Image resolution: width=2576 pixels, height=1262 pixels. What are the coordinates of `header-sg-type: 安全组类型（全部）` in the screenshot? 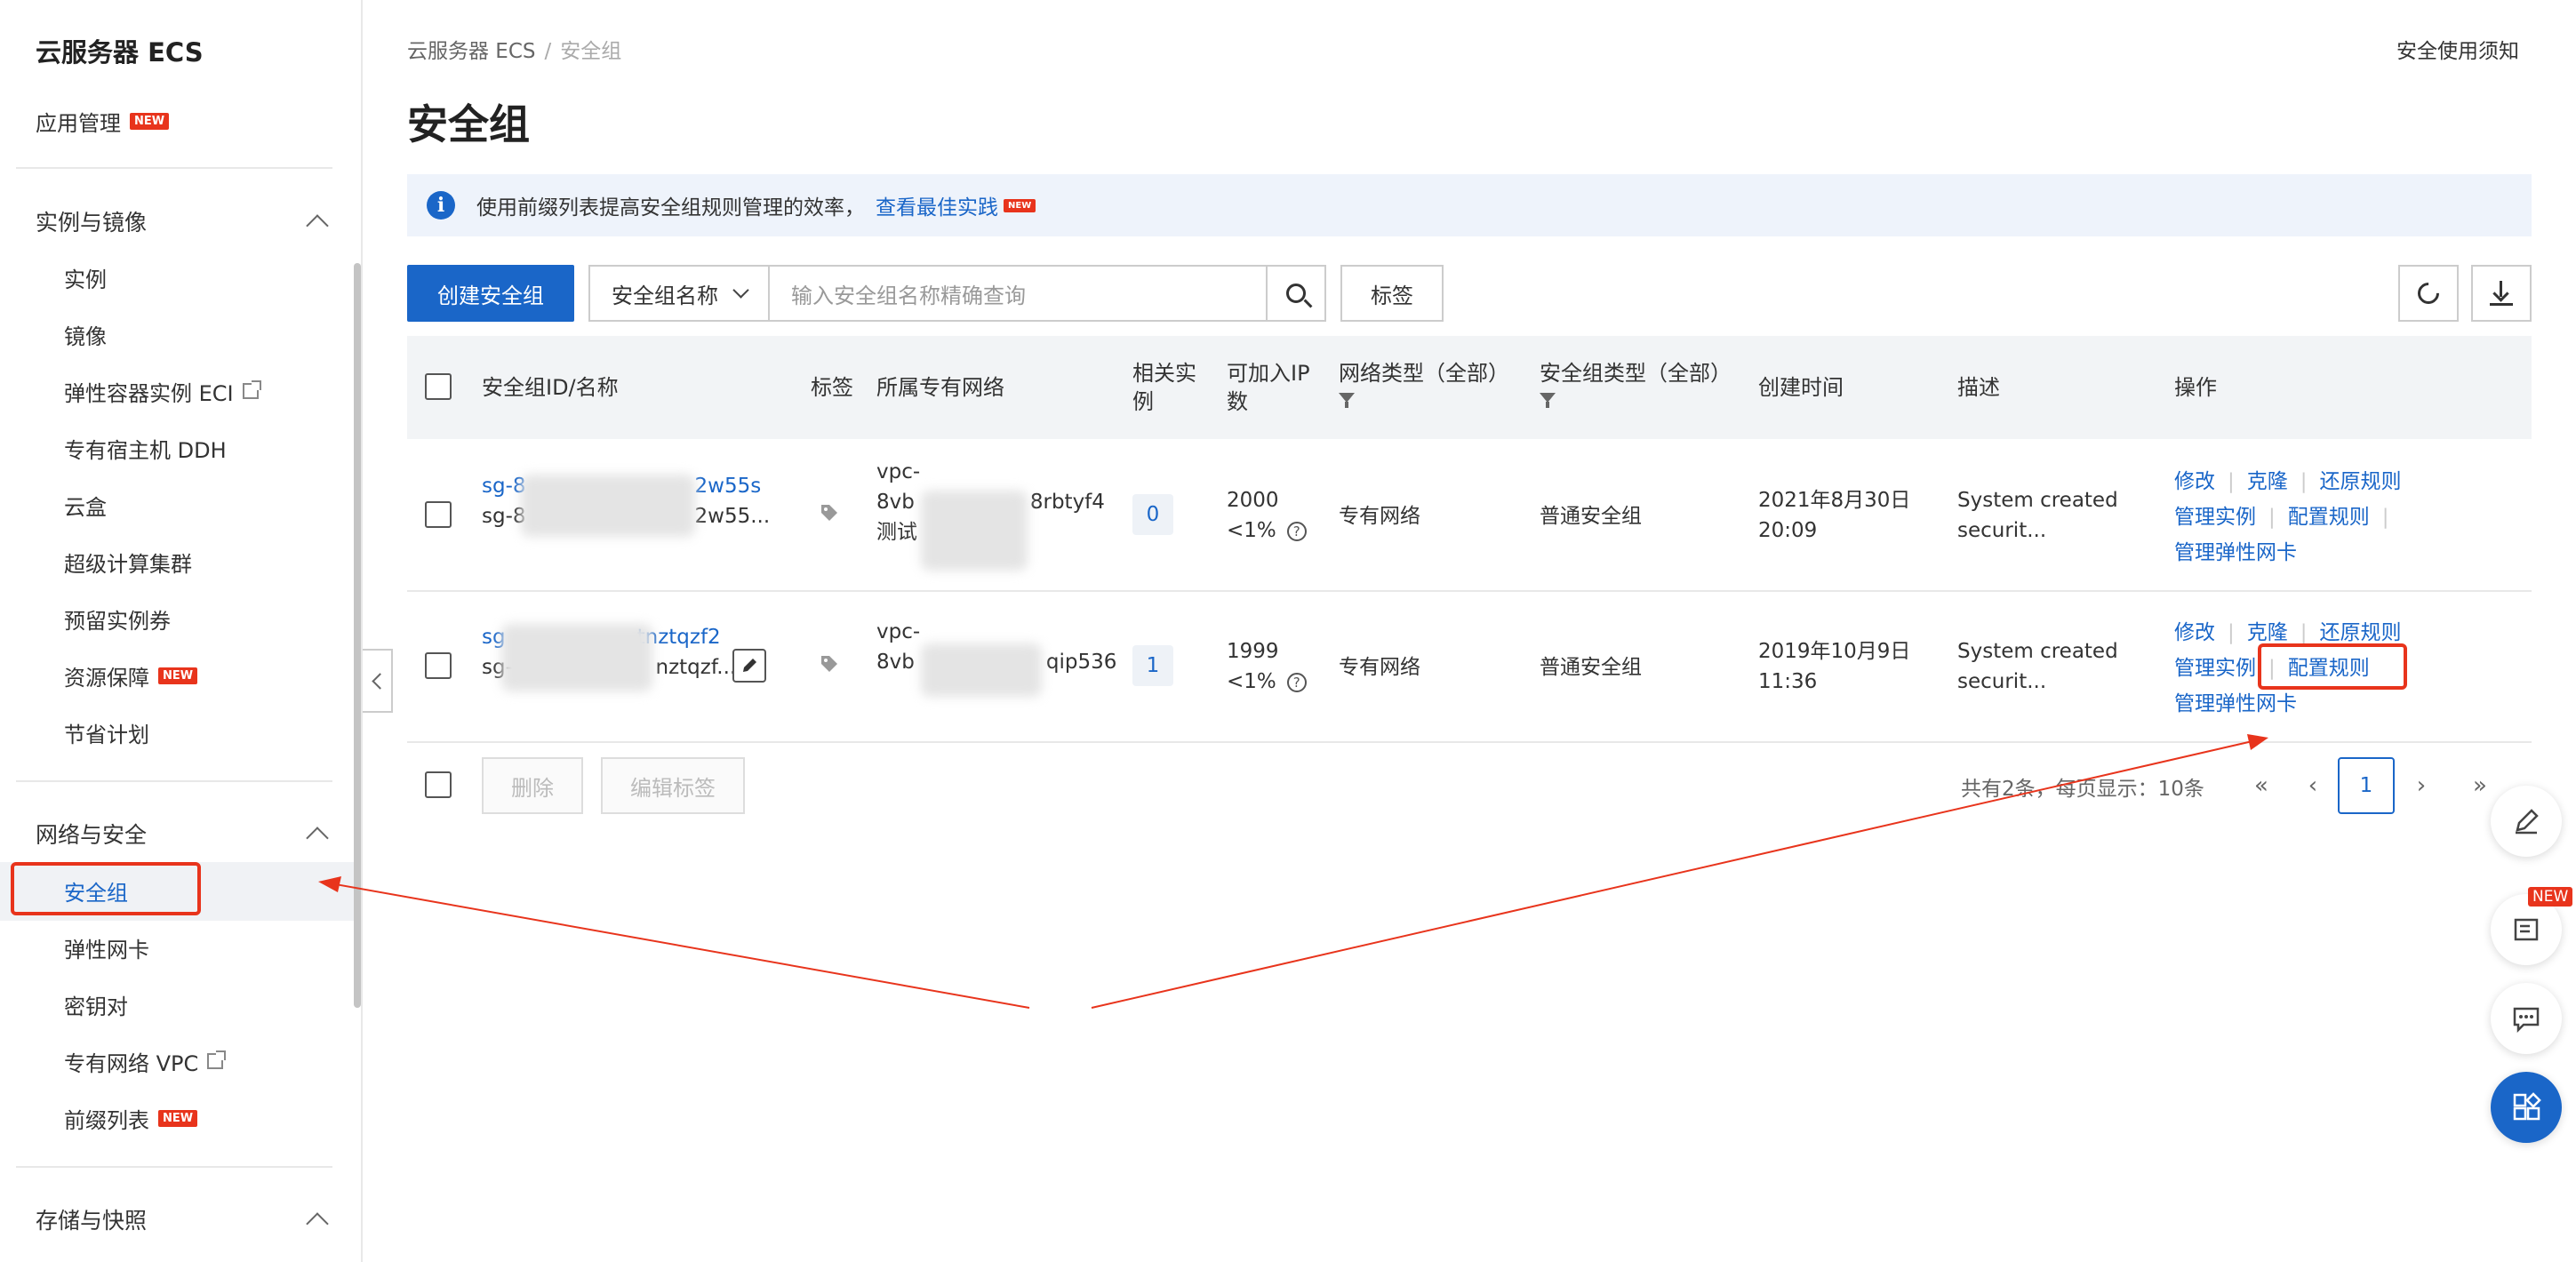 It's located at (1636, 387).